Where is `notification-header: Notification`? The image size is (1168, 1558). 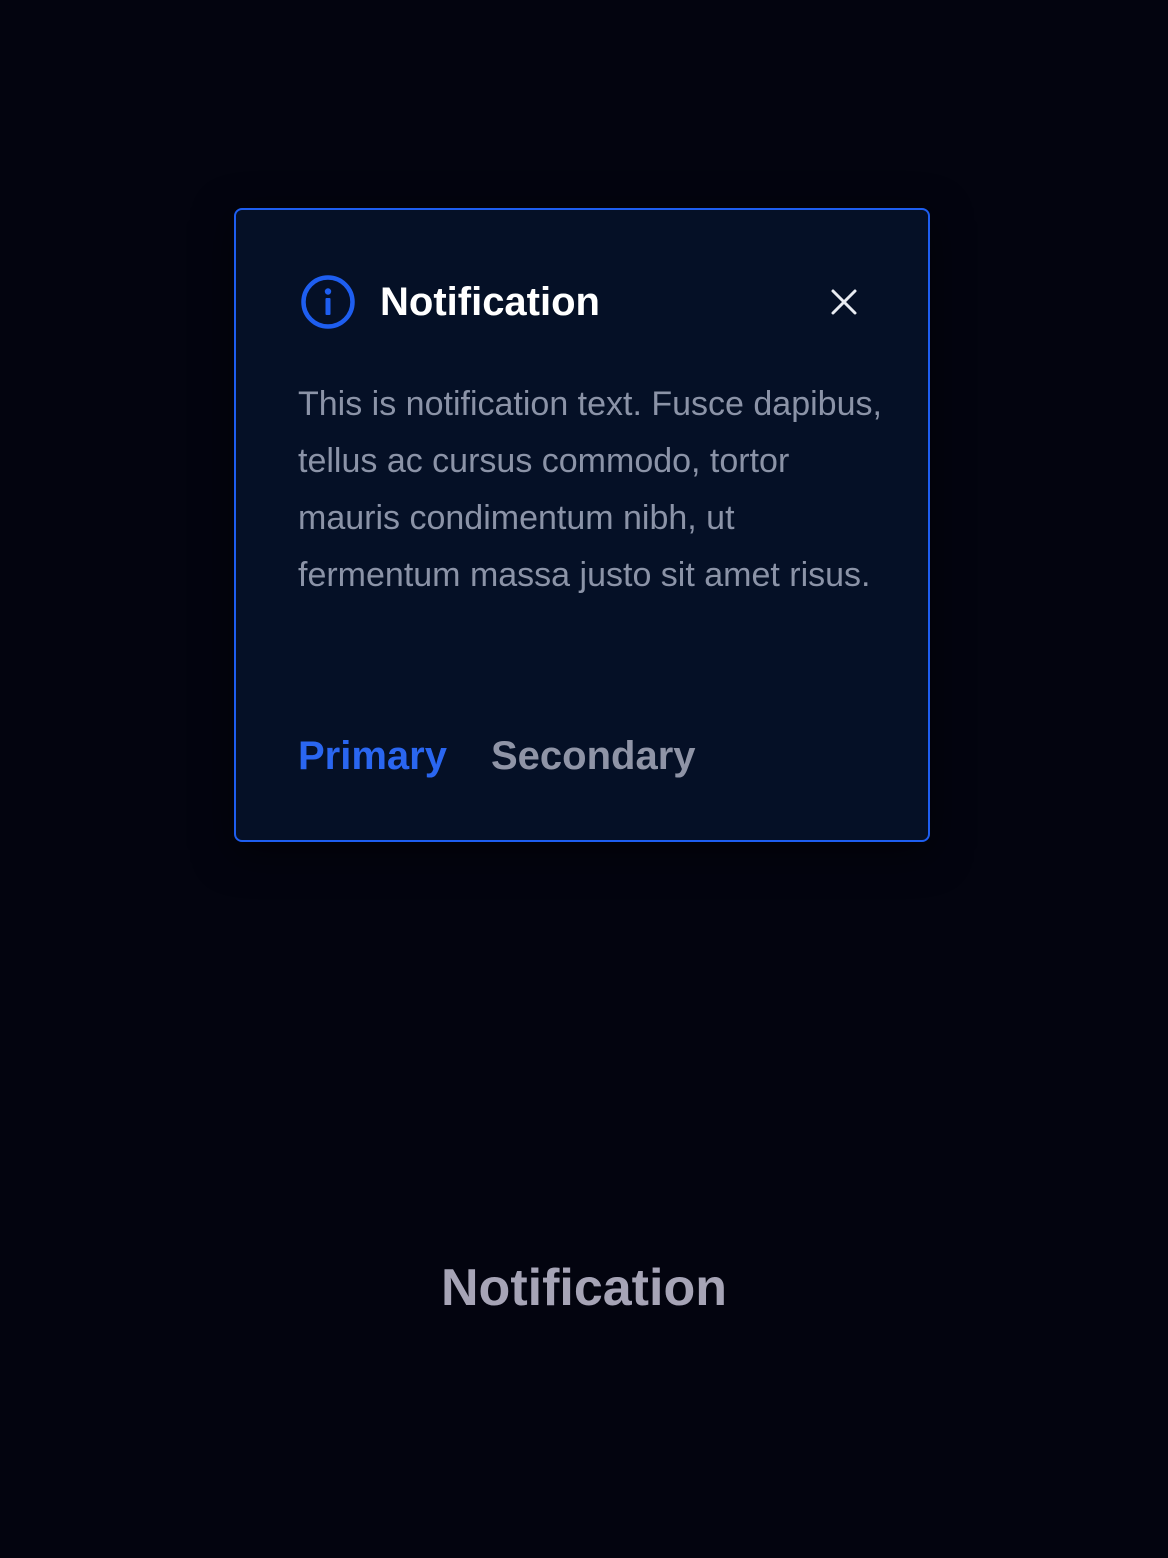 notification-header: Notification is located at coordinates (450, 302).